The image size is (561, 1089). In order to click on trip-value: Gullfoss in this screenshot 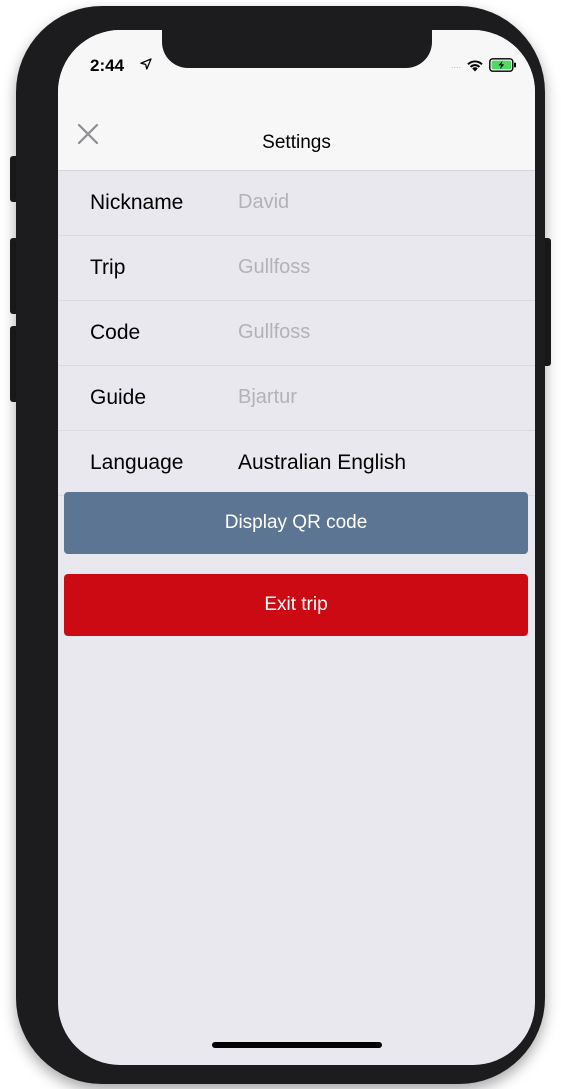, I will do `click(274, 267)`.